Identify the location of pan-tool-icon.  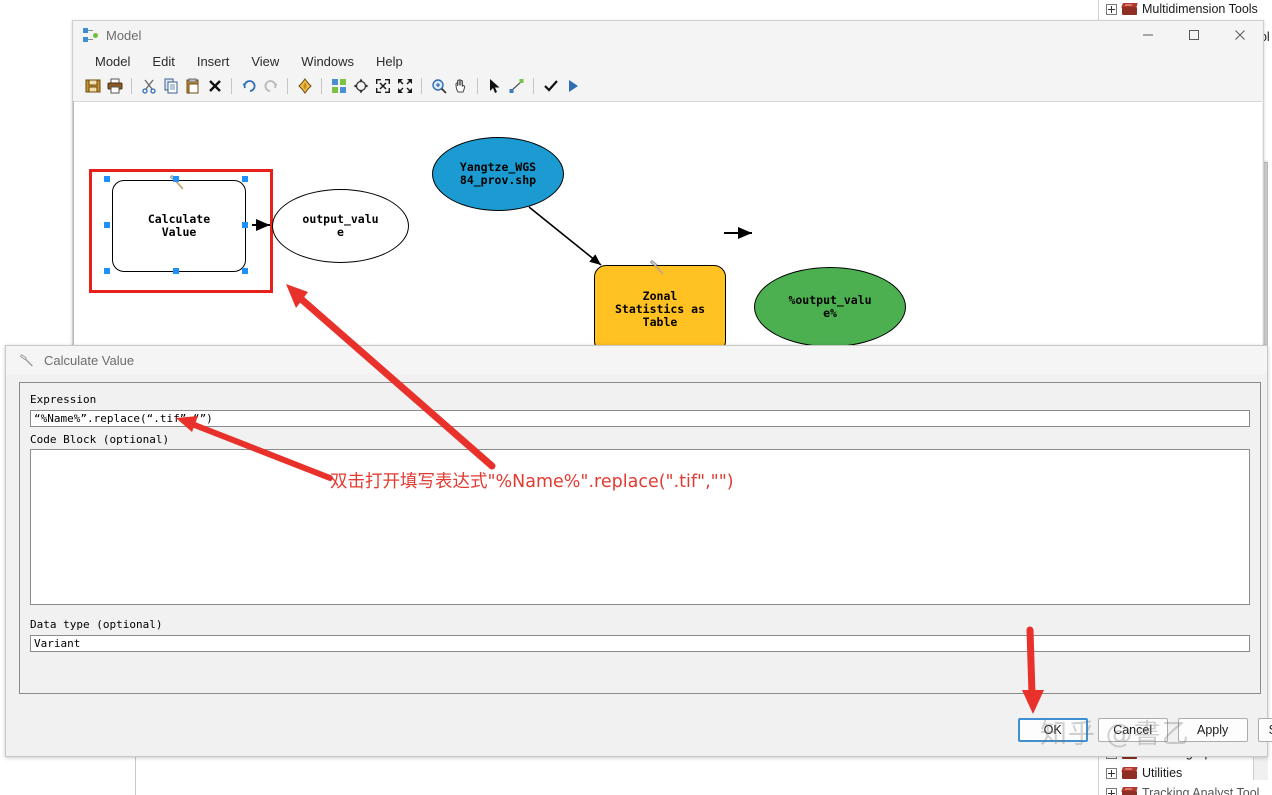
(460, 86).